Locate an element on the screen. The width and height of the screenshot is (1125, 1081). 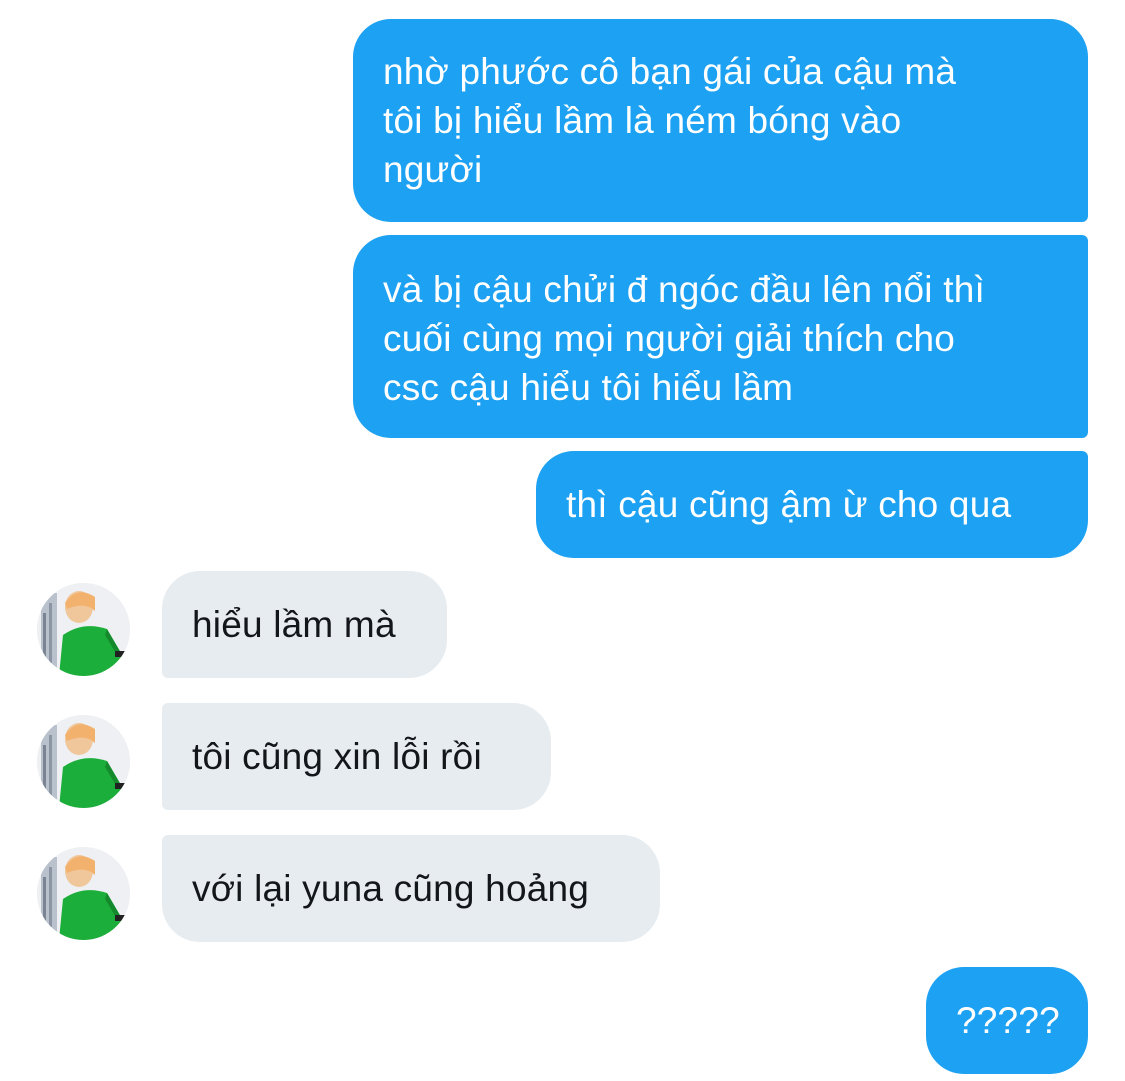
message-text-line: và bị cậu chửi đ ngóc đầu lên nổi thì is located at coordinates (684, 289).